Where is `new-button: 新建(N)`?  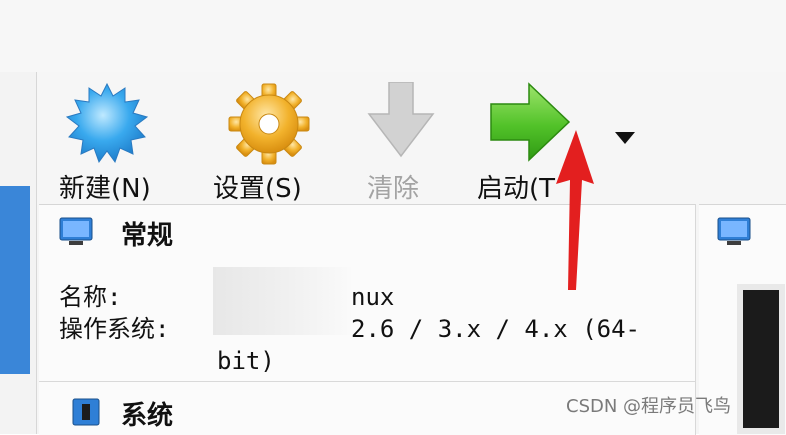 new-button: 新建(N) is located at coordinates (119, 143).